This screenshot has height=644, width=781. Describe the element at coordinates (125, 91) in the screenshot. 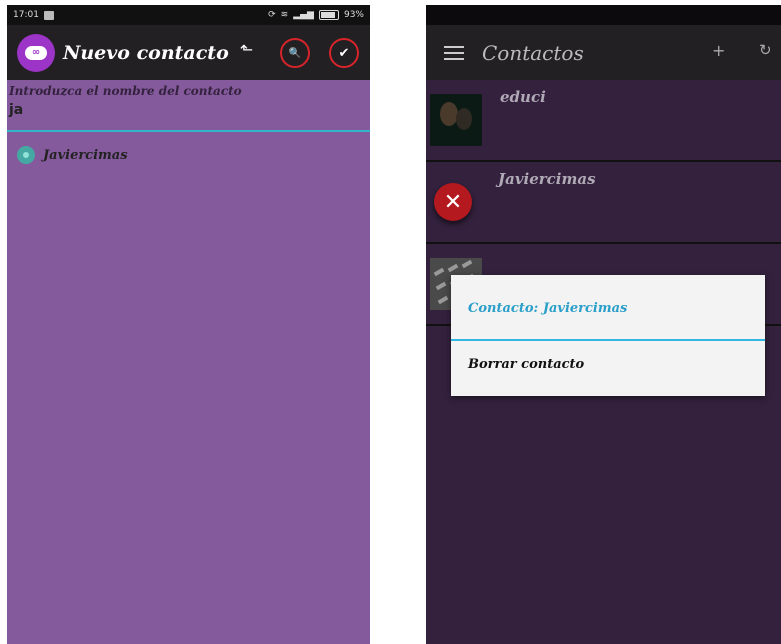

I see `contact-name-label: Introduzca el nombre del contacto` at that location.